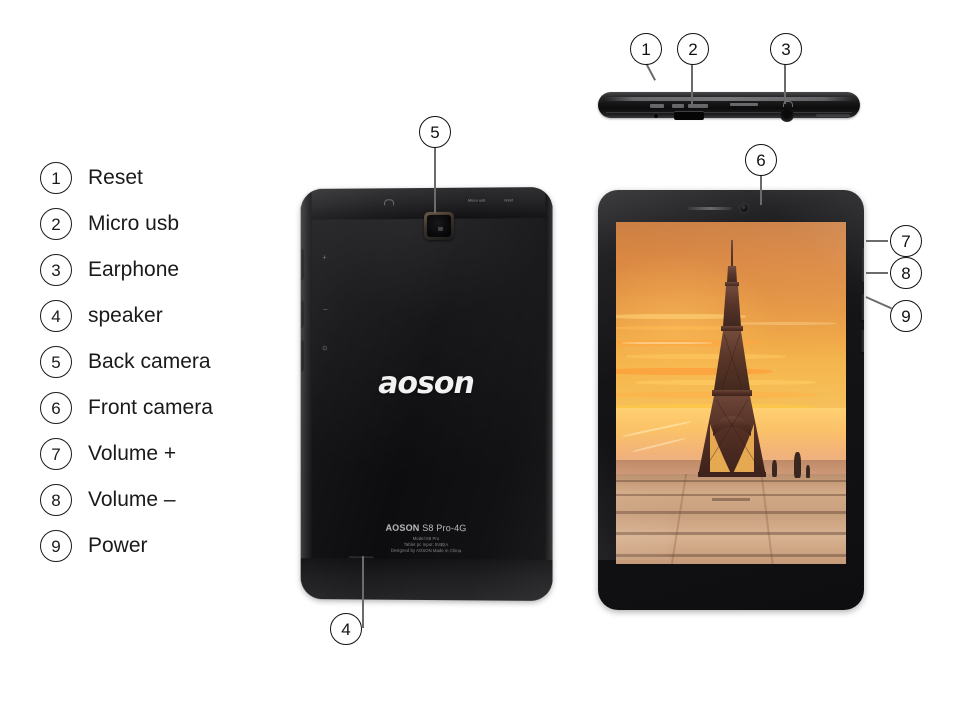  I want to click on screen-glass-reflection, so click(731, 393).